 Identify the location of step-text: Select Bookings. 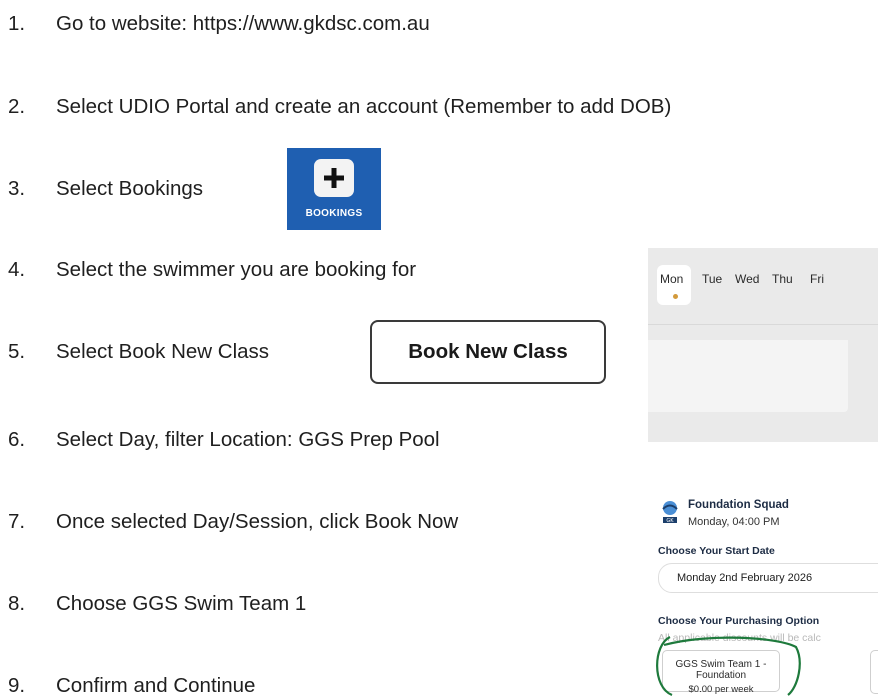
(130, 188).